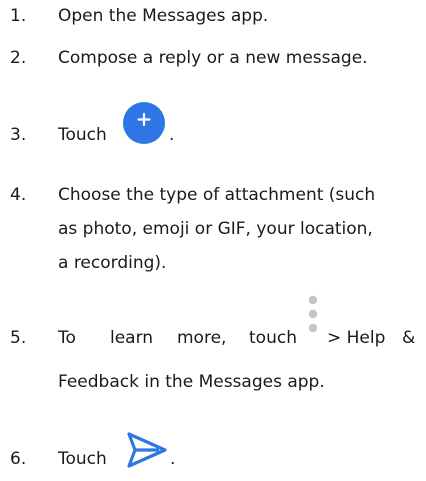 The image size is (426, 481). I want to click on step-text-line-2: as photo, emoji or GIF, your location,, so click(215, 229).